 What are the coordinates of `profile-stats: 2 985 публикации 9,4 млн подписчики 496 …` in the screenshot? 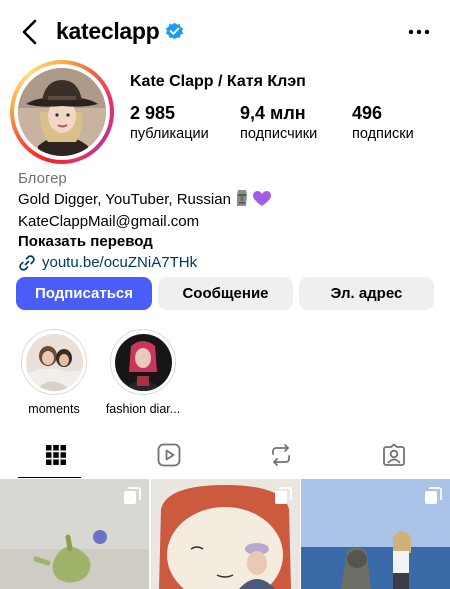 It's located at (286, 122).